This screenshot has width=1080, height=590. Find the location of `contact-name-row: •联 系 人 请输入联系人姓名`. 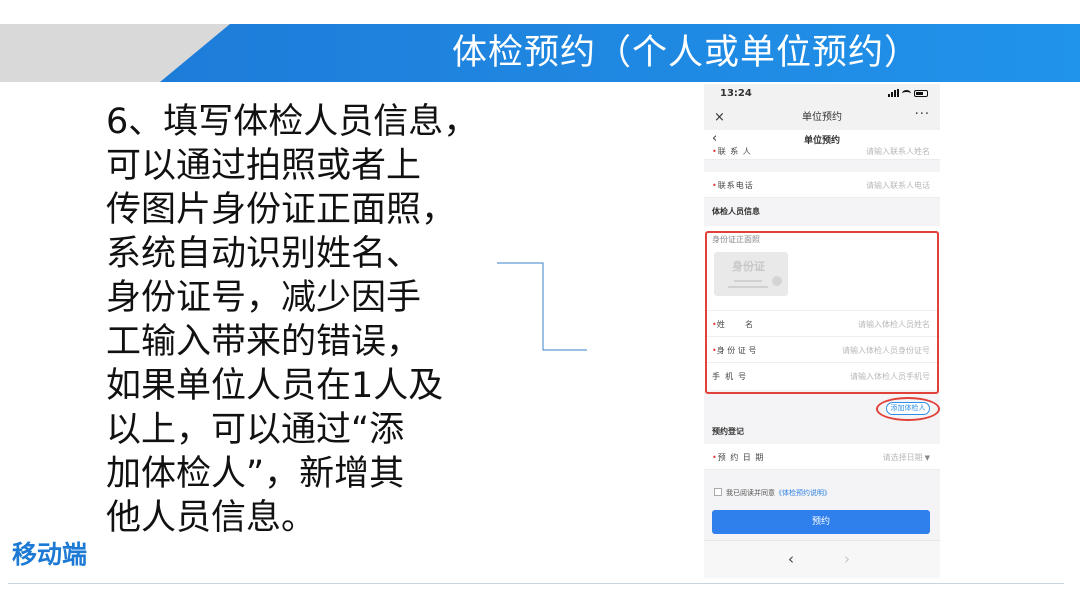

contact-name-row: •联 系 人 请输入联系人姓名 is located at coordinates (822, 153).